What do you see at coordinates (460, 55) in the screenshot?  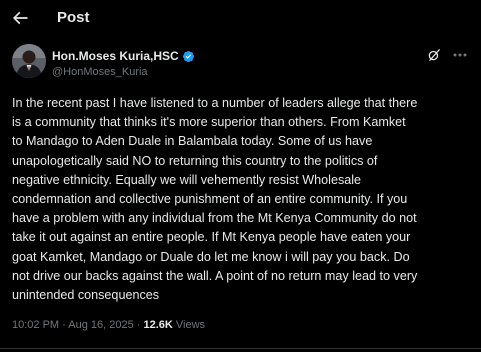 I see `more-horizontal-icon` at bounding box center [460, 55].